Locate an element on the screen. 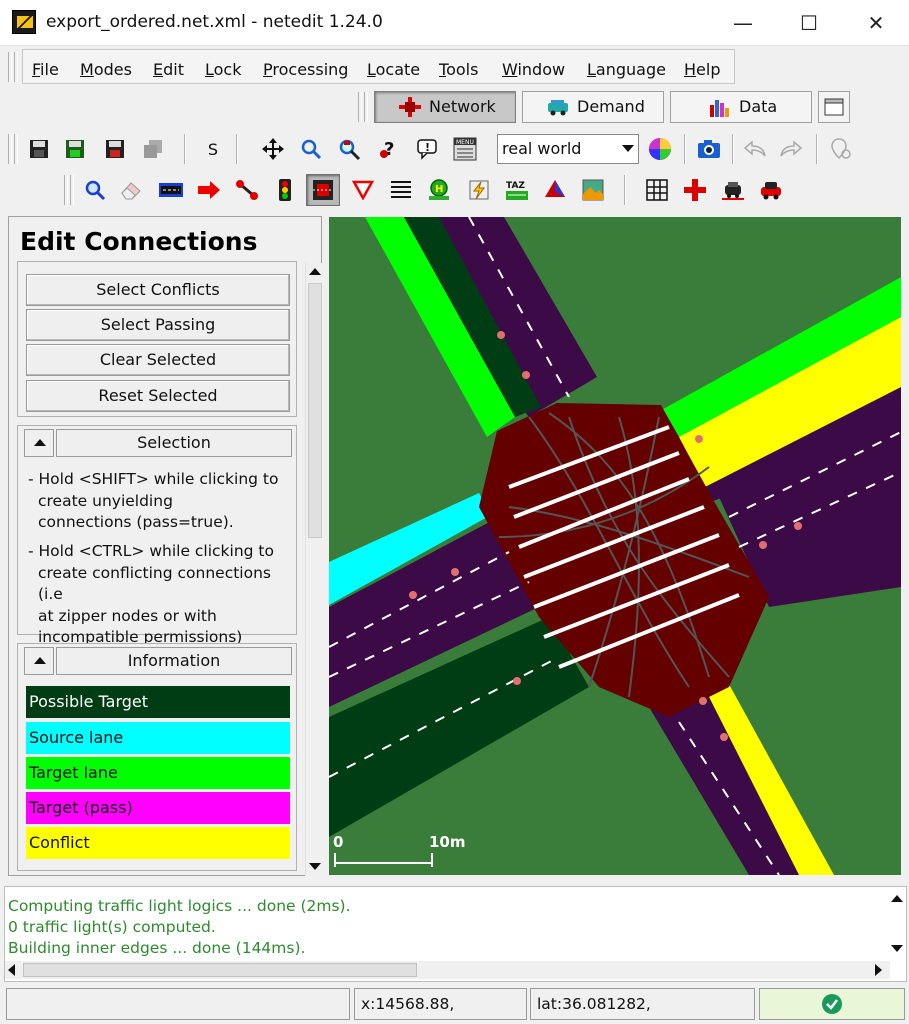 This screenshot has width=909, height=1024. minimize-button: — is located at coordinates (743, 23).